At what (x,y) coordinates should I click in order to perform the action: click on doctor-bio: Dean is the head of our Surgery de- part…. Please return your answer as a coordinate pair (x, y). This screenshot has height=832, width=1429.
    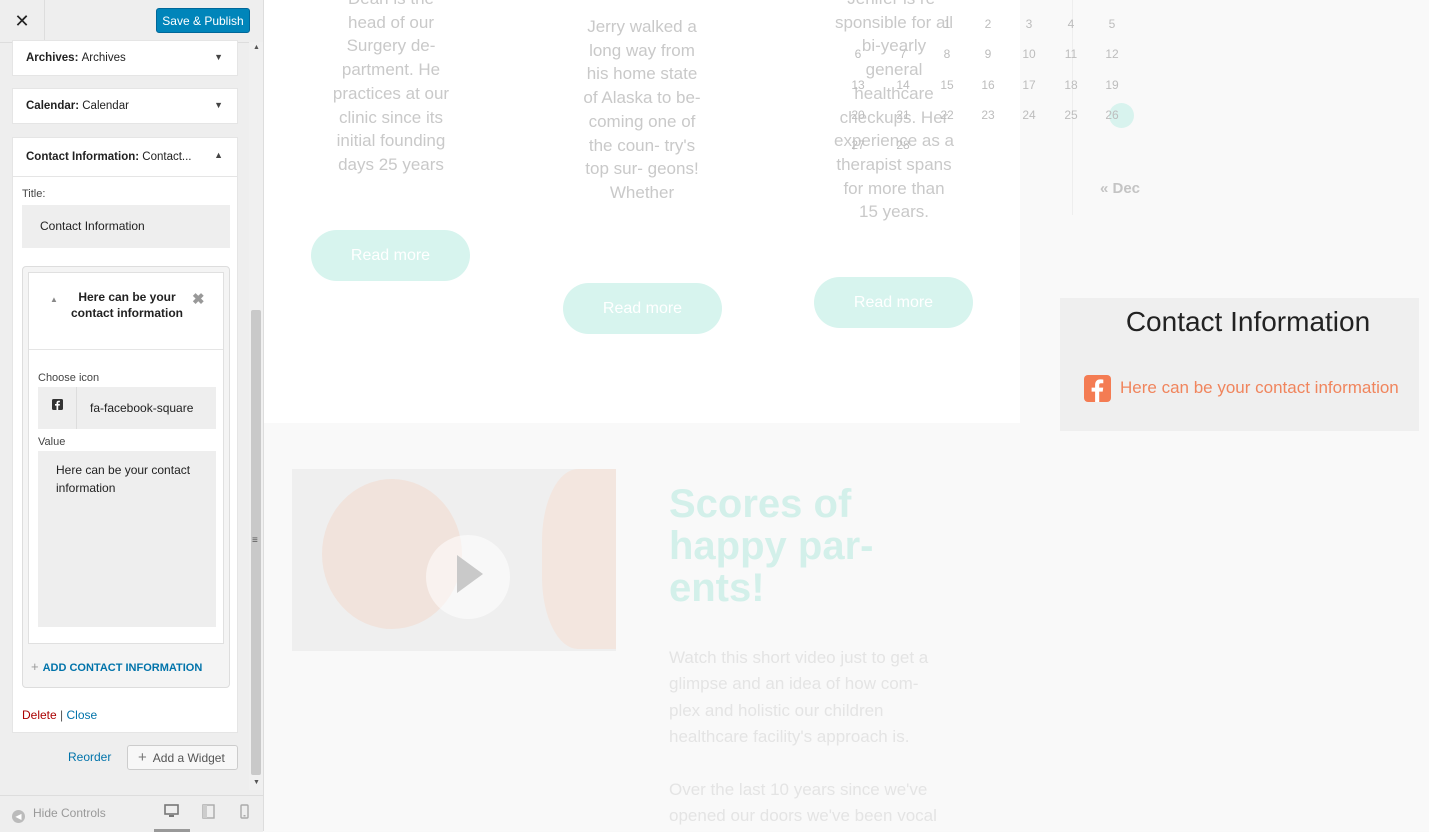
    Looking at the image, I should click on (391, 87).